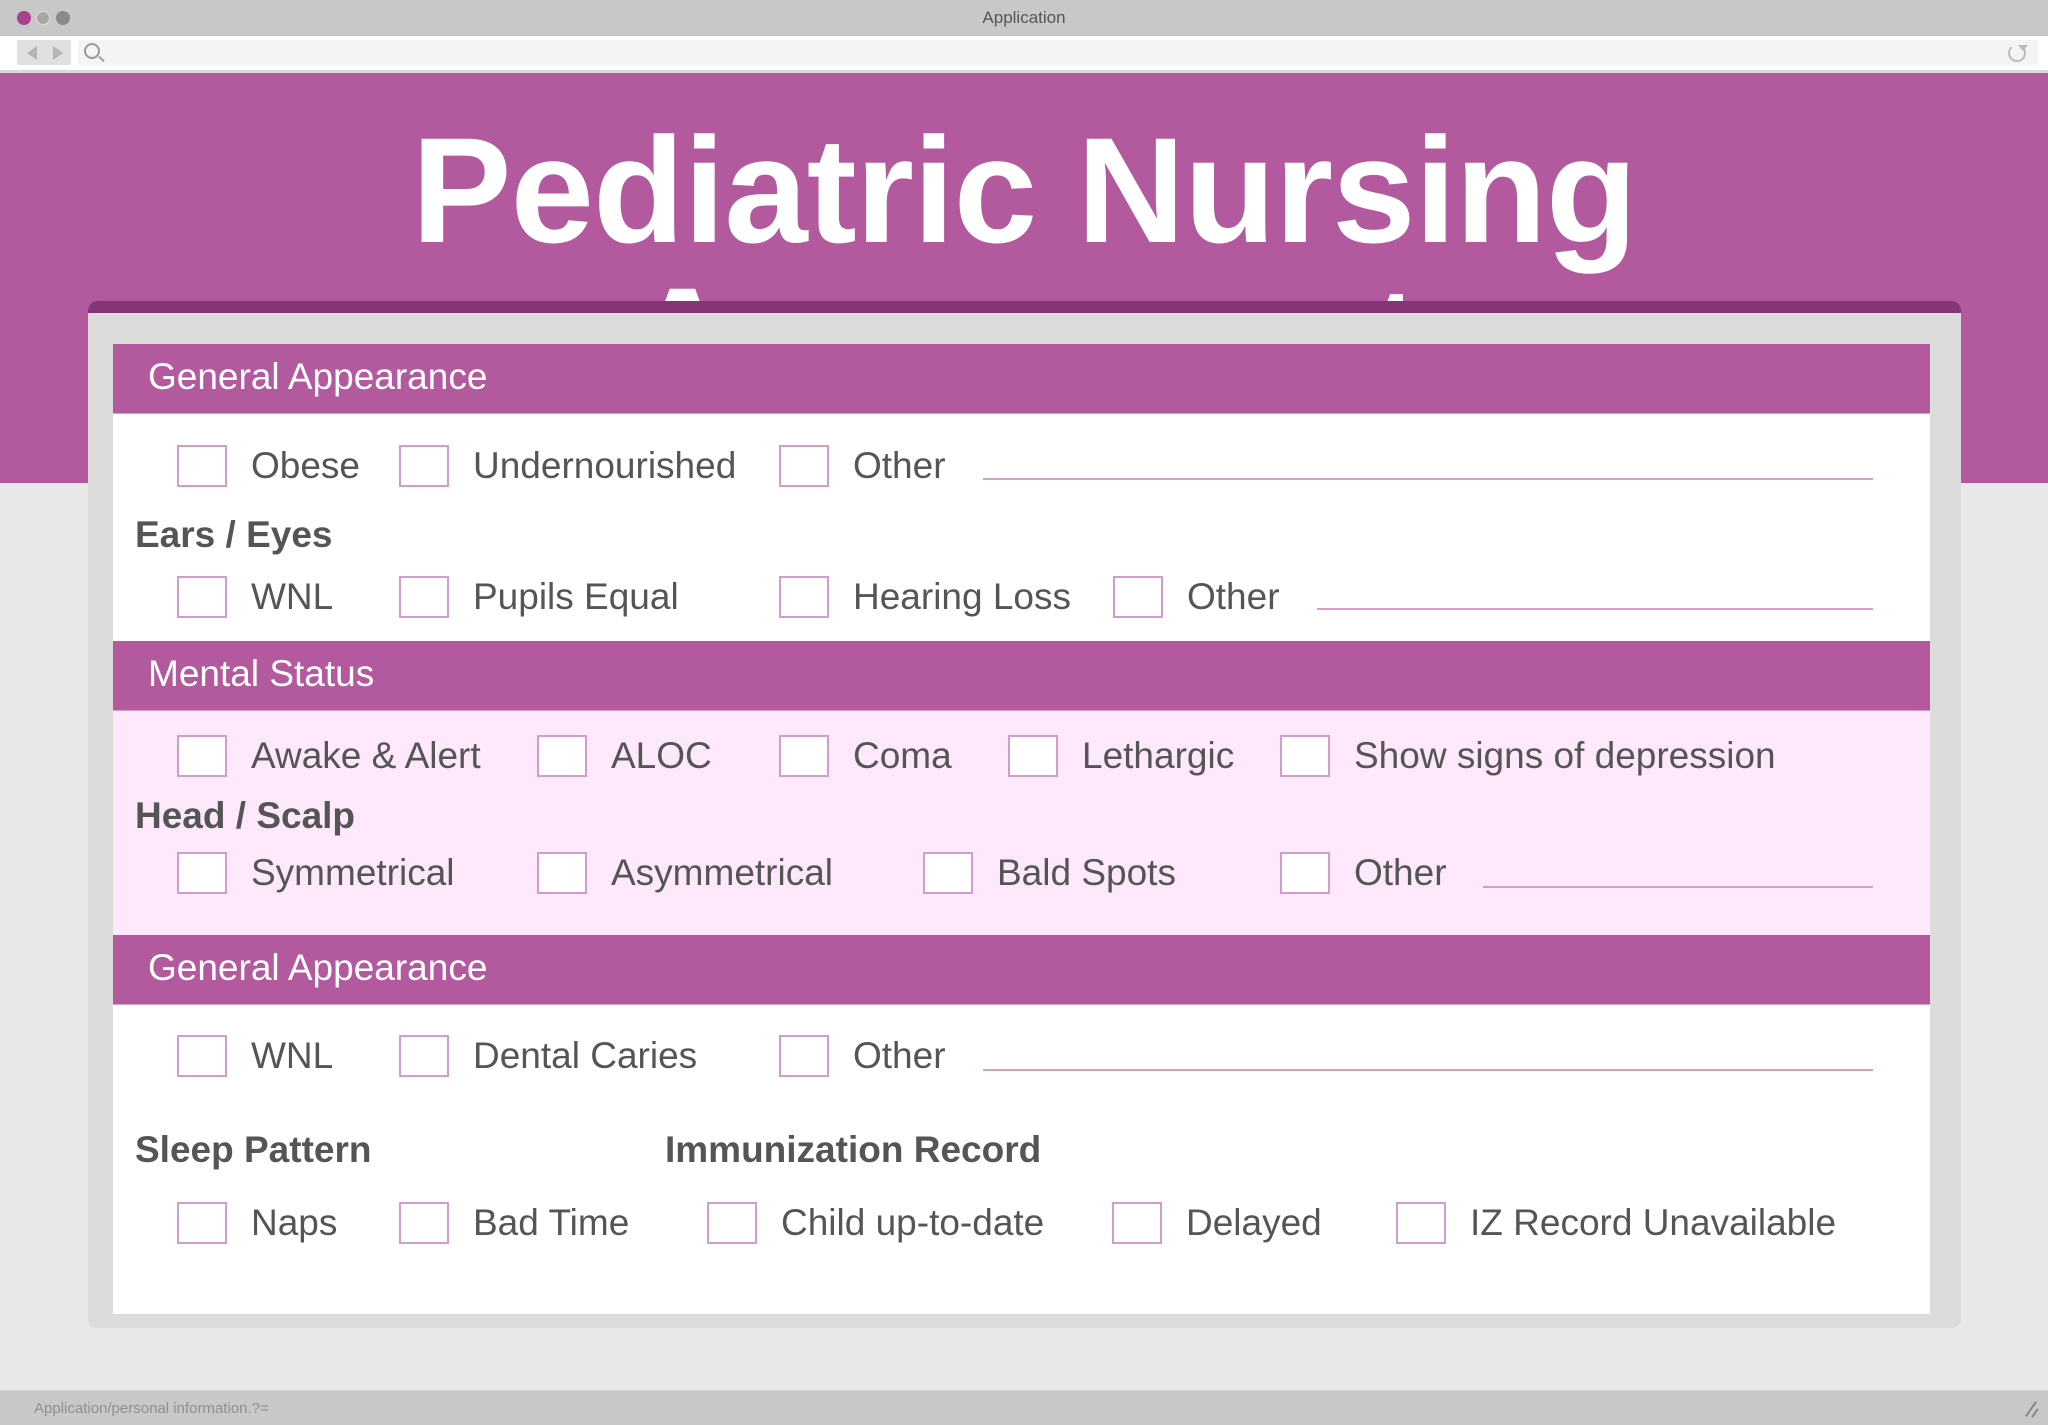  What do you see at coordinates (32, 53) in the screenshot?
I see `back-arrow-icon` at bounding box center [32, 53].